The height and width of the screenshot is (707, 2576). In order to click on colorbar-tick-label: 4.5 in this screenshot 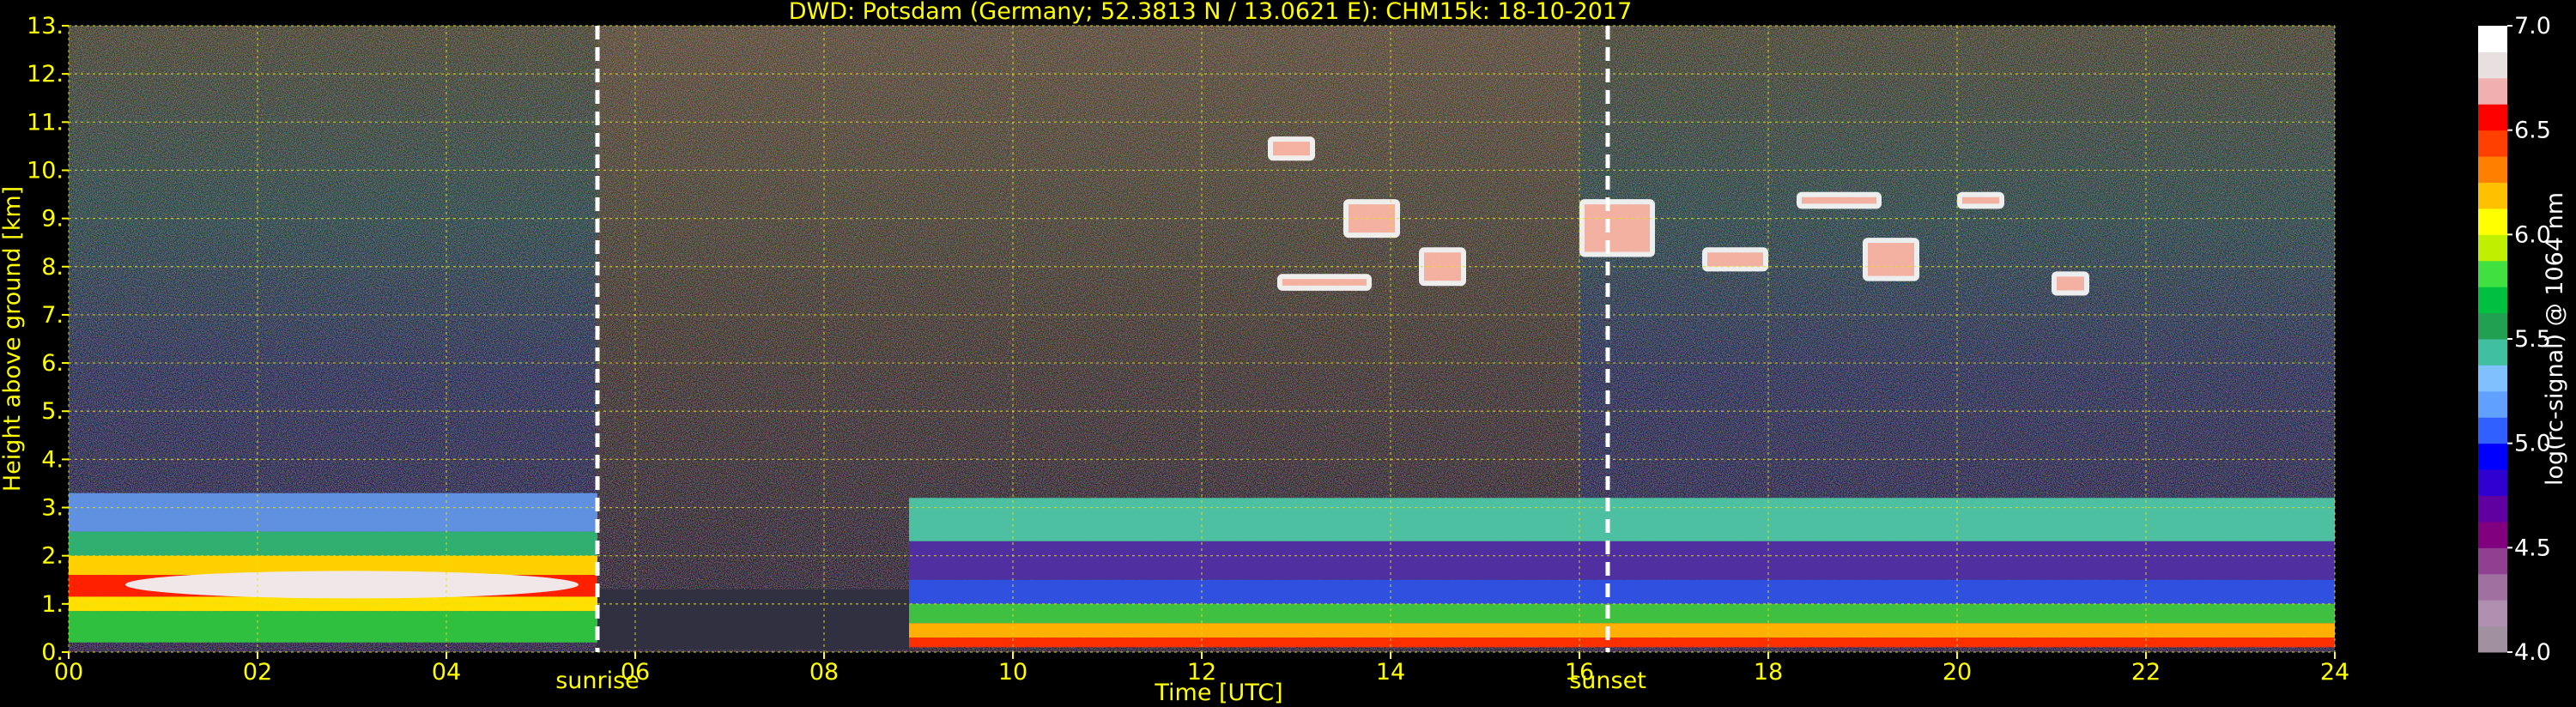, I will do `click(2532, 548)`.